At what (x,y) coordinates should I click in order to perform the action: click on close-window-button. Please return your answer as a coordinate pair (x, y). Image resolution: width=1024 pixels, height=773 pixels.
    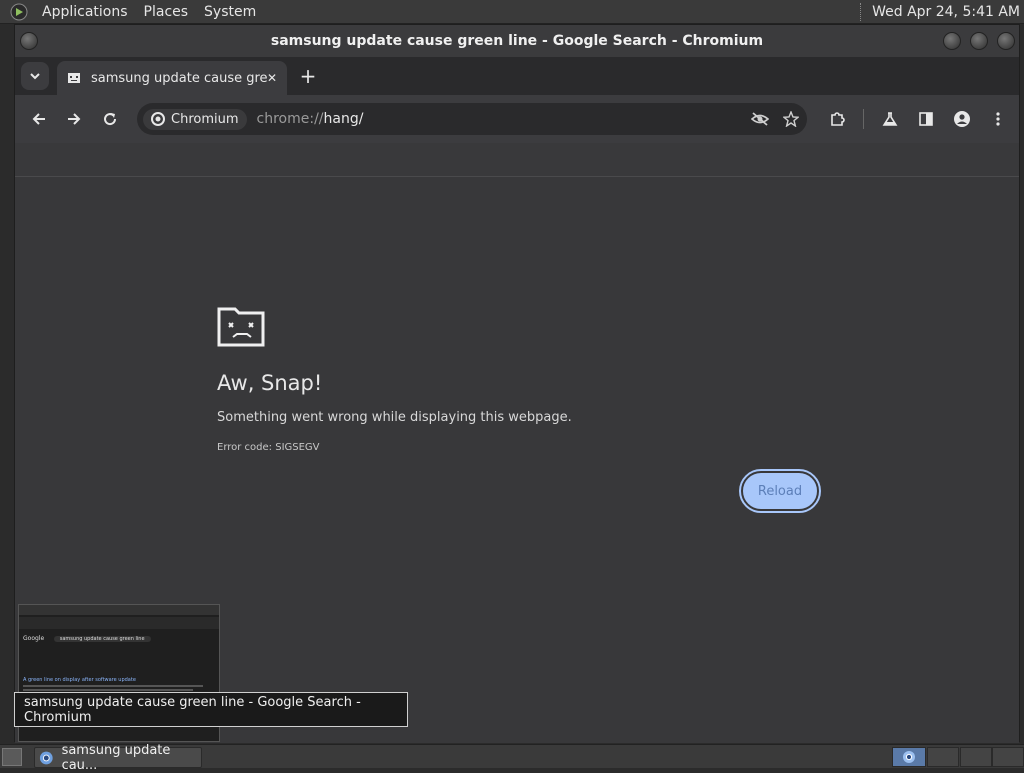
    Looking at the image, I should click on (1006, 41).